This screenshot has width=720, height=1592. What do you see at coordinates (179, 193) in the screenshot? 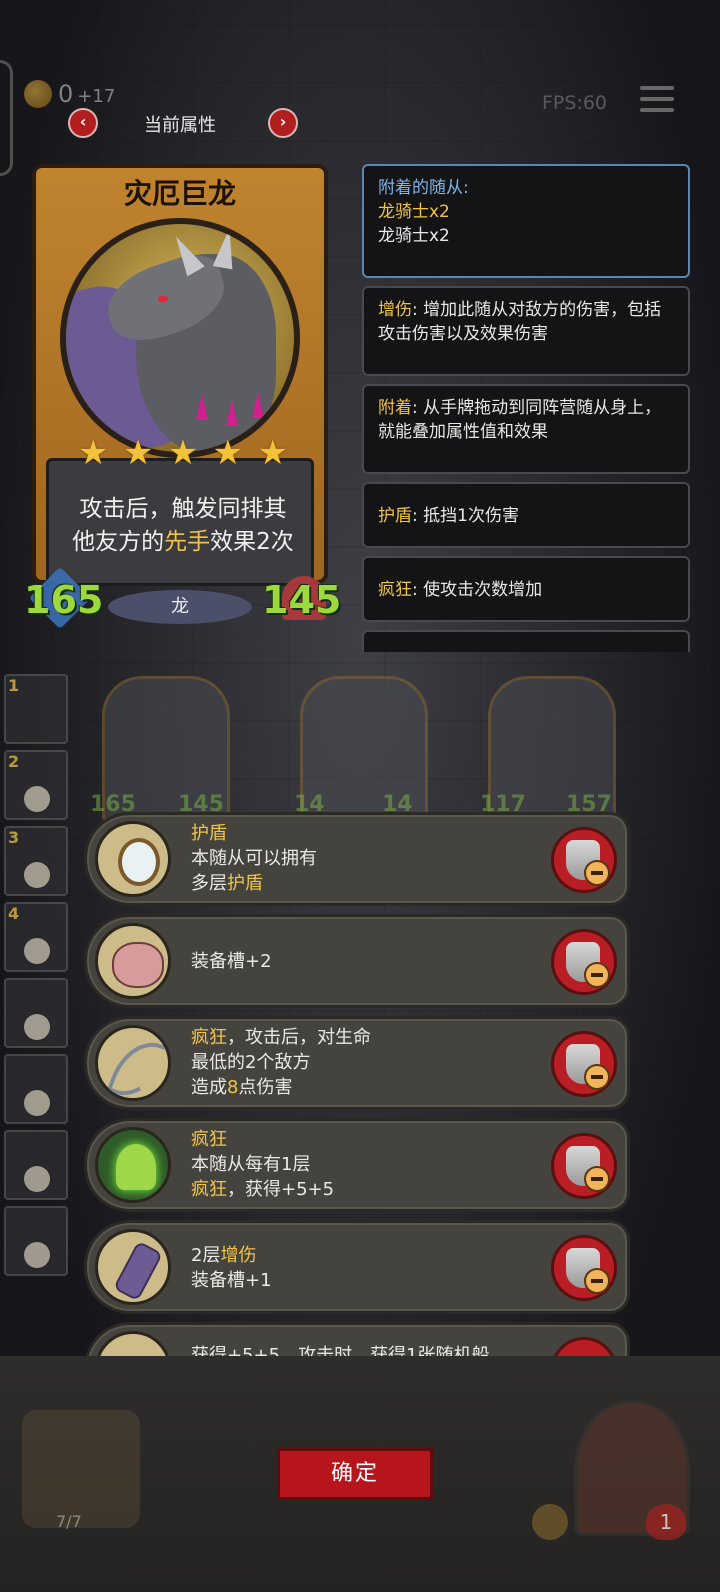
I see `minion-name: 灾厄巨龙` at bounding box center [179, 193].